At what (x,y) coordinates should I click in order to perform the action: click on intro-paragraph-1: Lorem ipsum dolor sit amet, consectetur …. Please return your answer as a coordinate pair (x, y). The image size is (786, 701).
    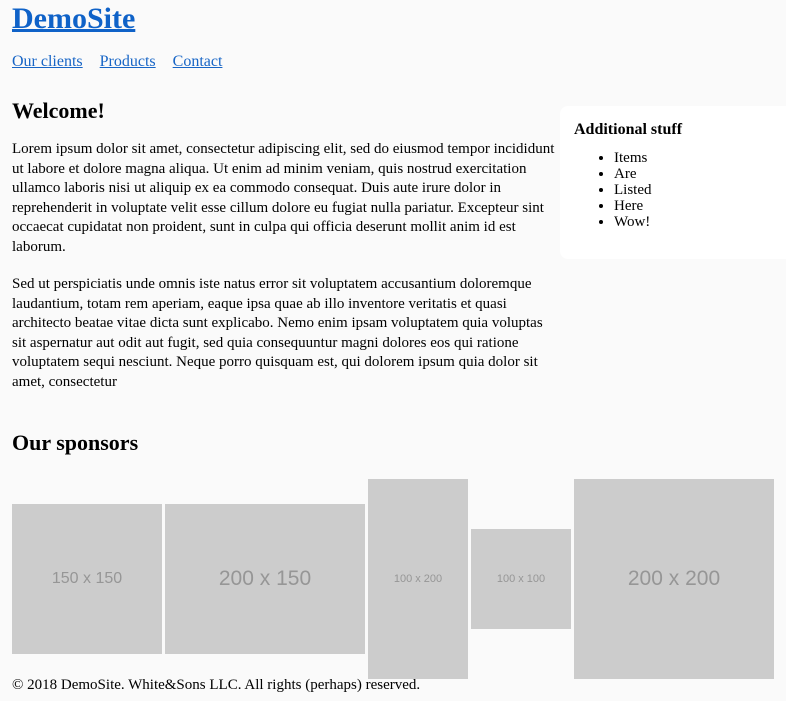
    Looking at the image, I should click on (283, 198).